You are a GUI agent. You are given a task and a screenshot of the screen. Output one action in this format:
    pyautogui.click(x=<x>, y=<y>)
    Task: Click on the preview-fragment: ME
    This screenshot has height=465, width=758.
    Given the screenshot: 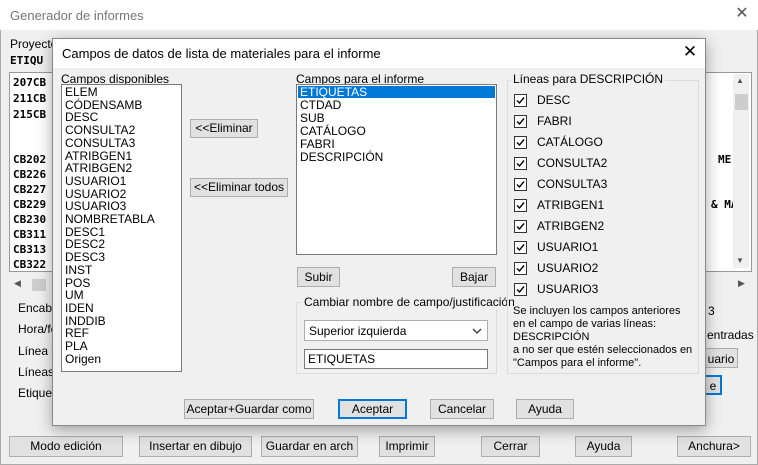 What is the action you would take?
    pyautogui.click(x=725, y=159)
    